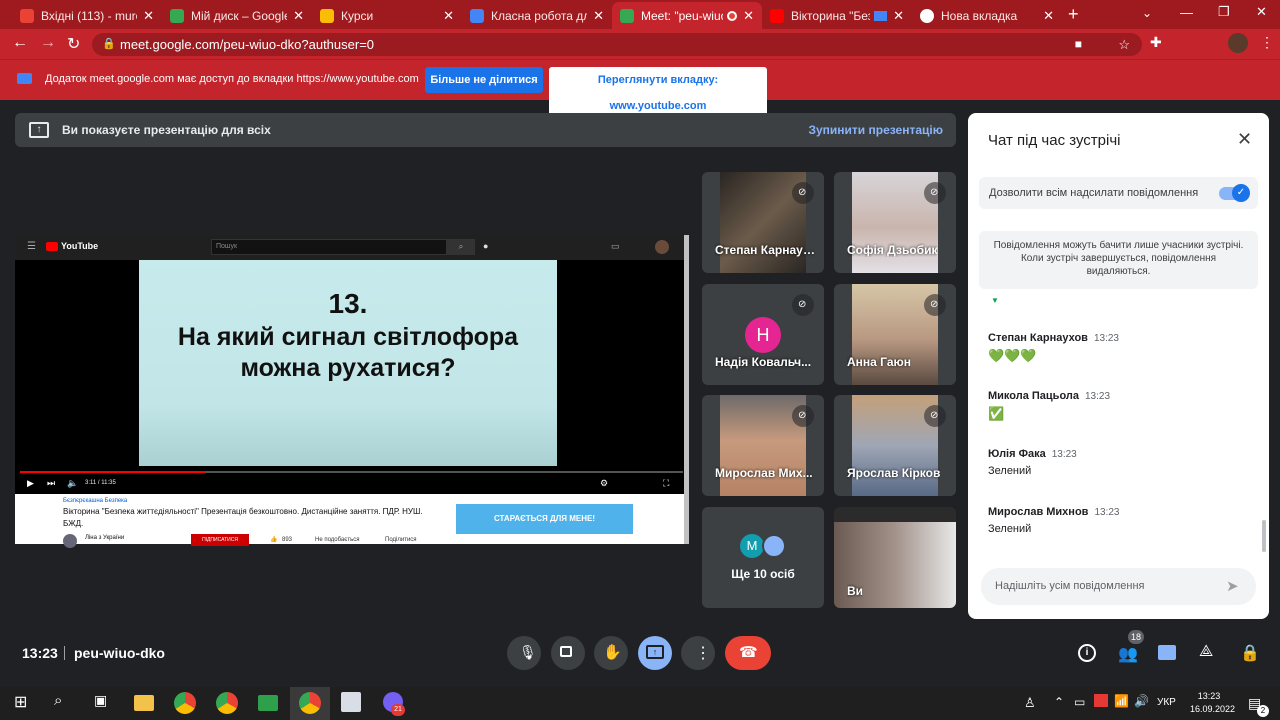 The height and width of the screenshot is (720, 1280). What do you see at coordinates (686, 389) in the screenshot?
I see `scrollbar` at bounding box center [686, 389].